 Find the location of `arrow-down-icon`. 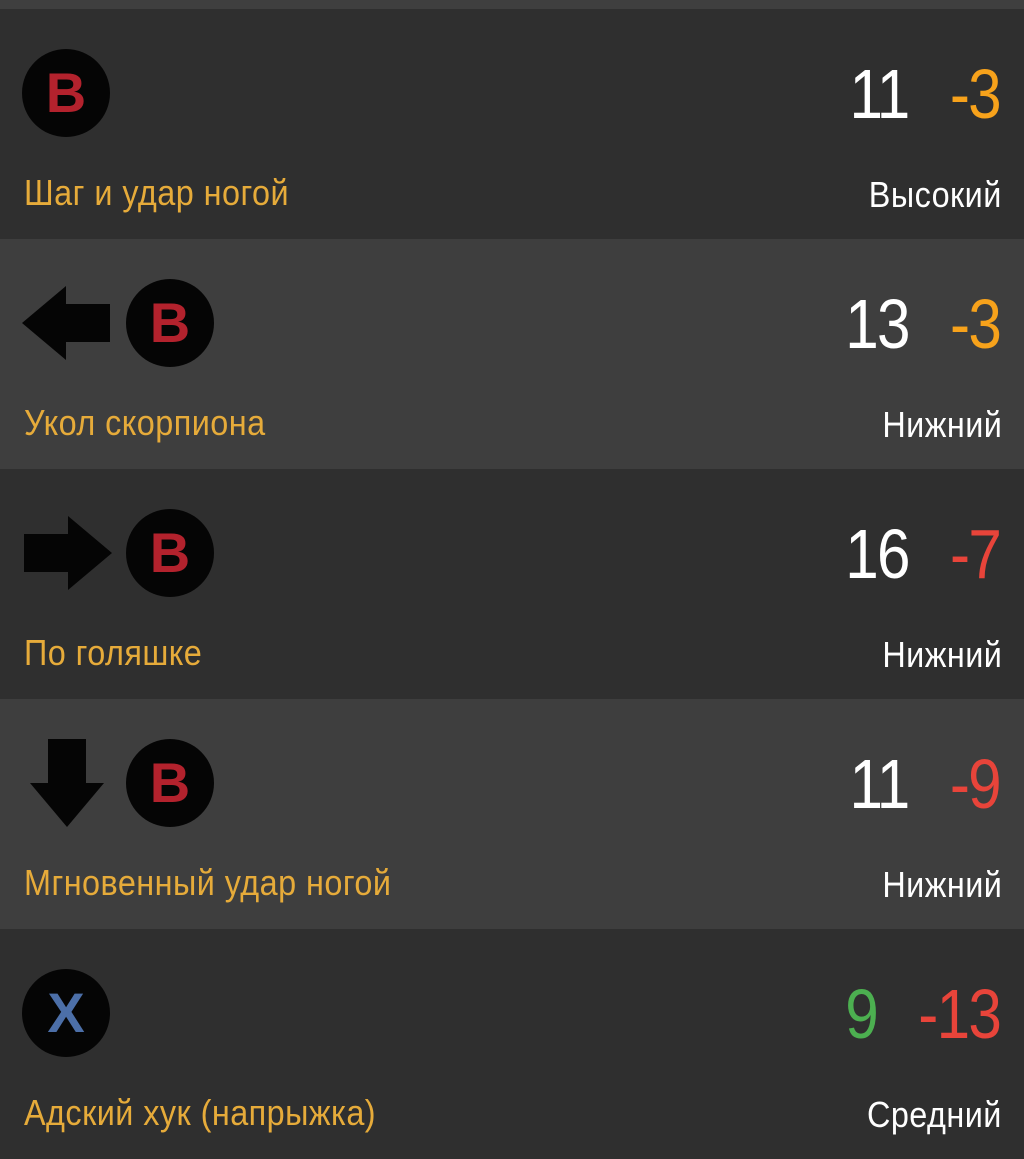

arrow-down-icon is located at coordinates (67, 783).